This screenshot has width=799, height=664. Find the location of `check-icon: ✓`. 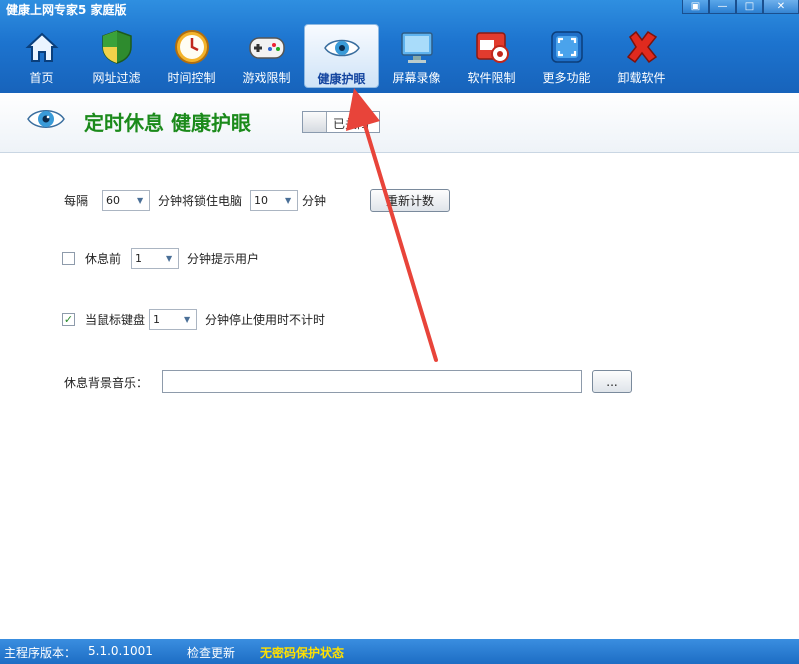

check-icon: ✓ is located at coordinates (68, 319).